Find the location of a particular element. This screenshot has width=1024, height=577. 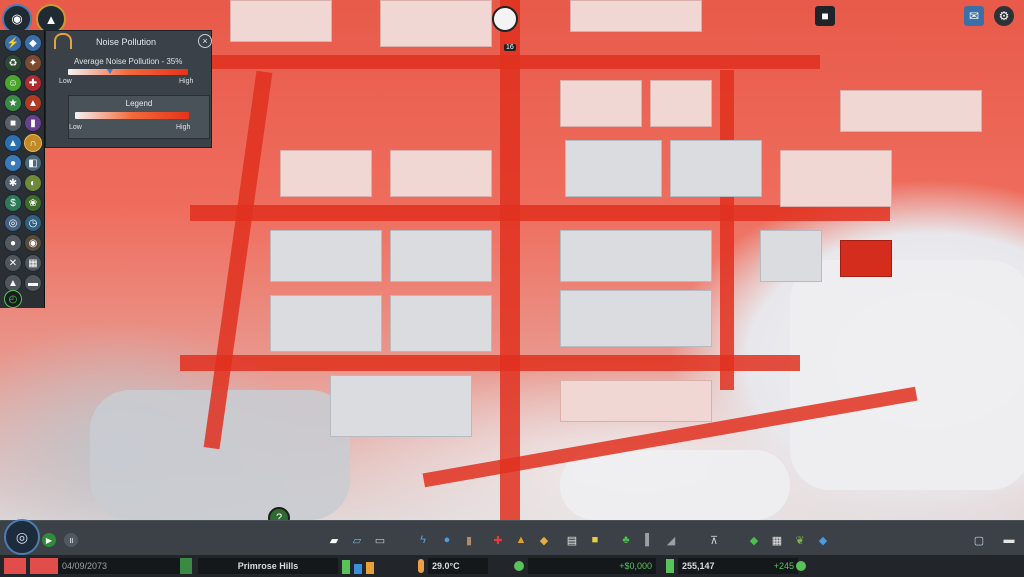

noise-view-icon: ∩ is located at coordinates (33, 143).